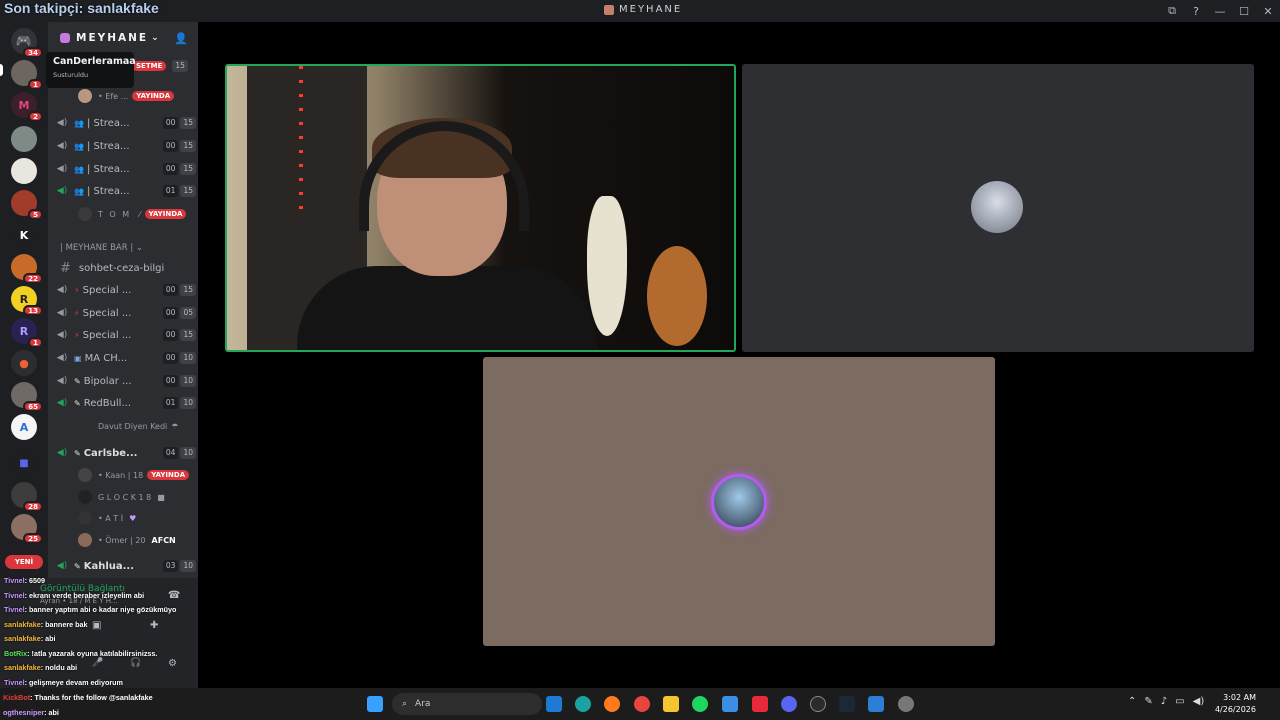 This screenshot has width=1280, height=720. I want to click on spotify-icon, so click(700, 704).